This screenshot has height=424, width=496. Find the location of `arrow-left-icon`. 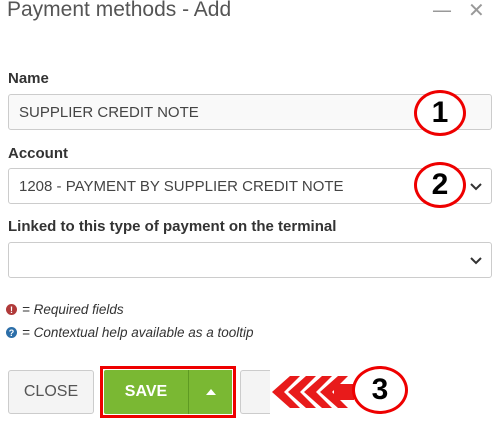

arrow-left-icon is located at coordinates (313, 392).